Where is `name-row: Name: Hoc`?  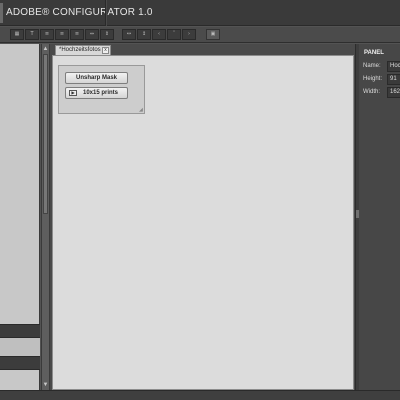 name-row: Name: Hoc is located at coordinates (379, 67).